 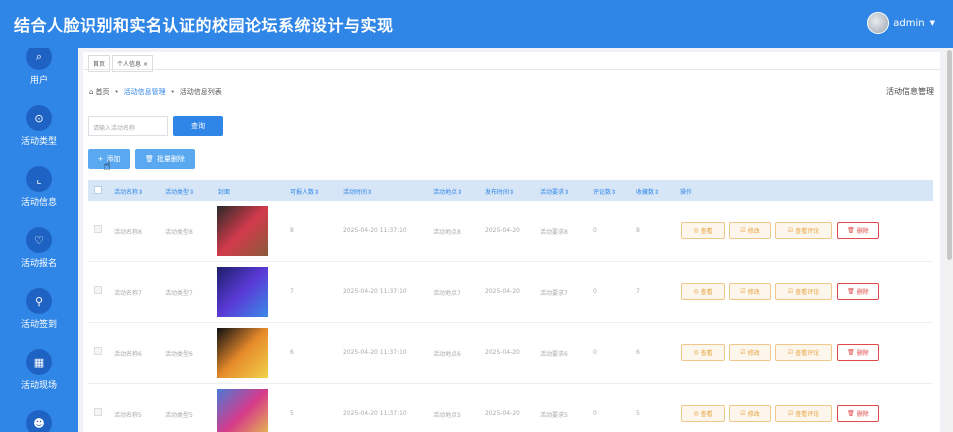 I want to click on cell-type: 活动类型7, so click(x=179, y=293).